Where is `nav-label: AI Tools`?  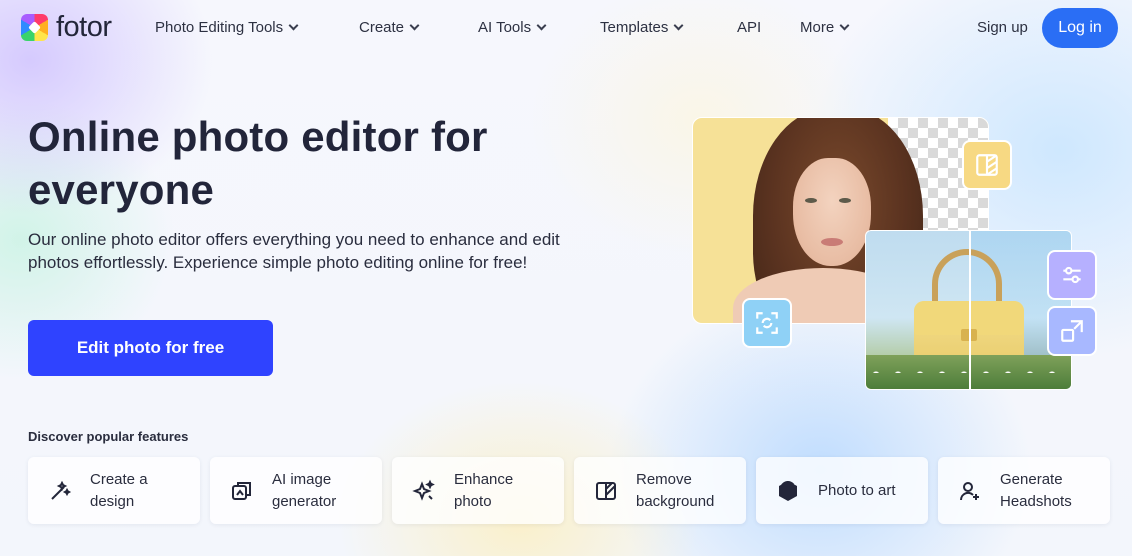 nav-label: AI Tools is located at coordinates (505, 27).